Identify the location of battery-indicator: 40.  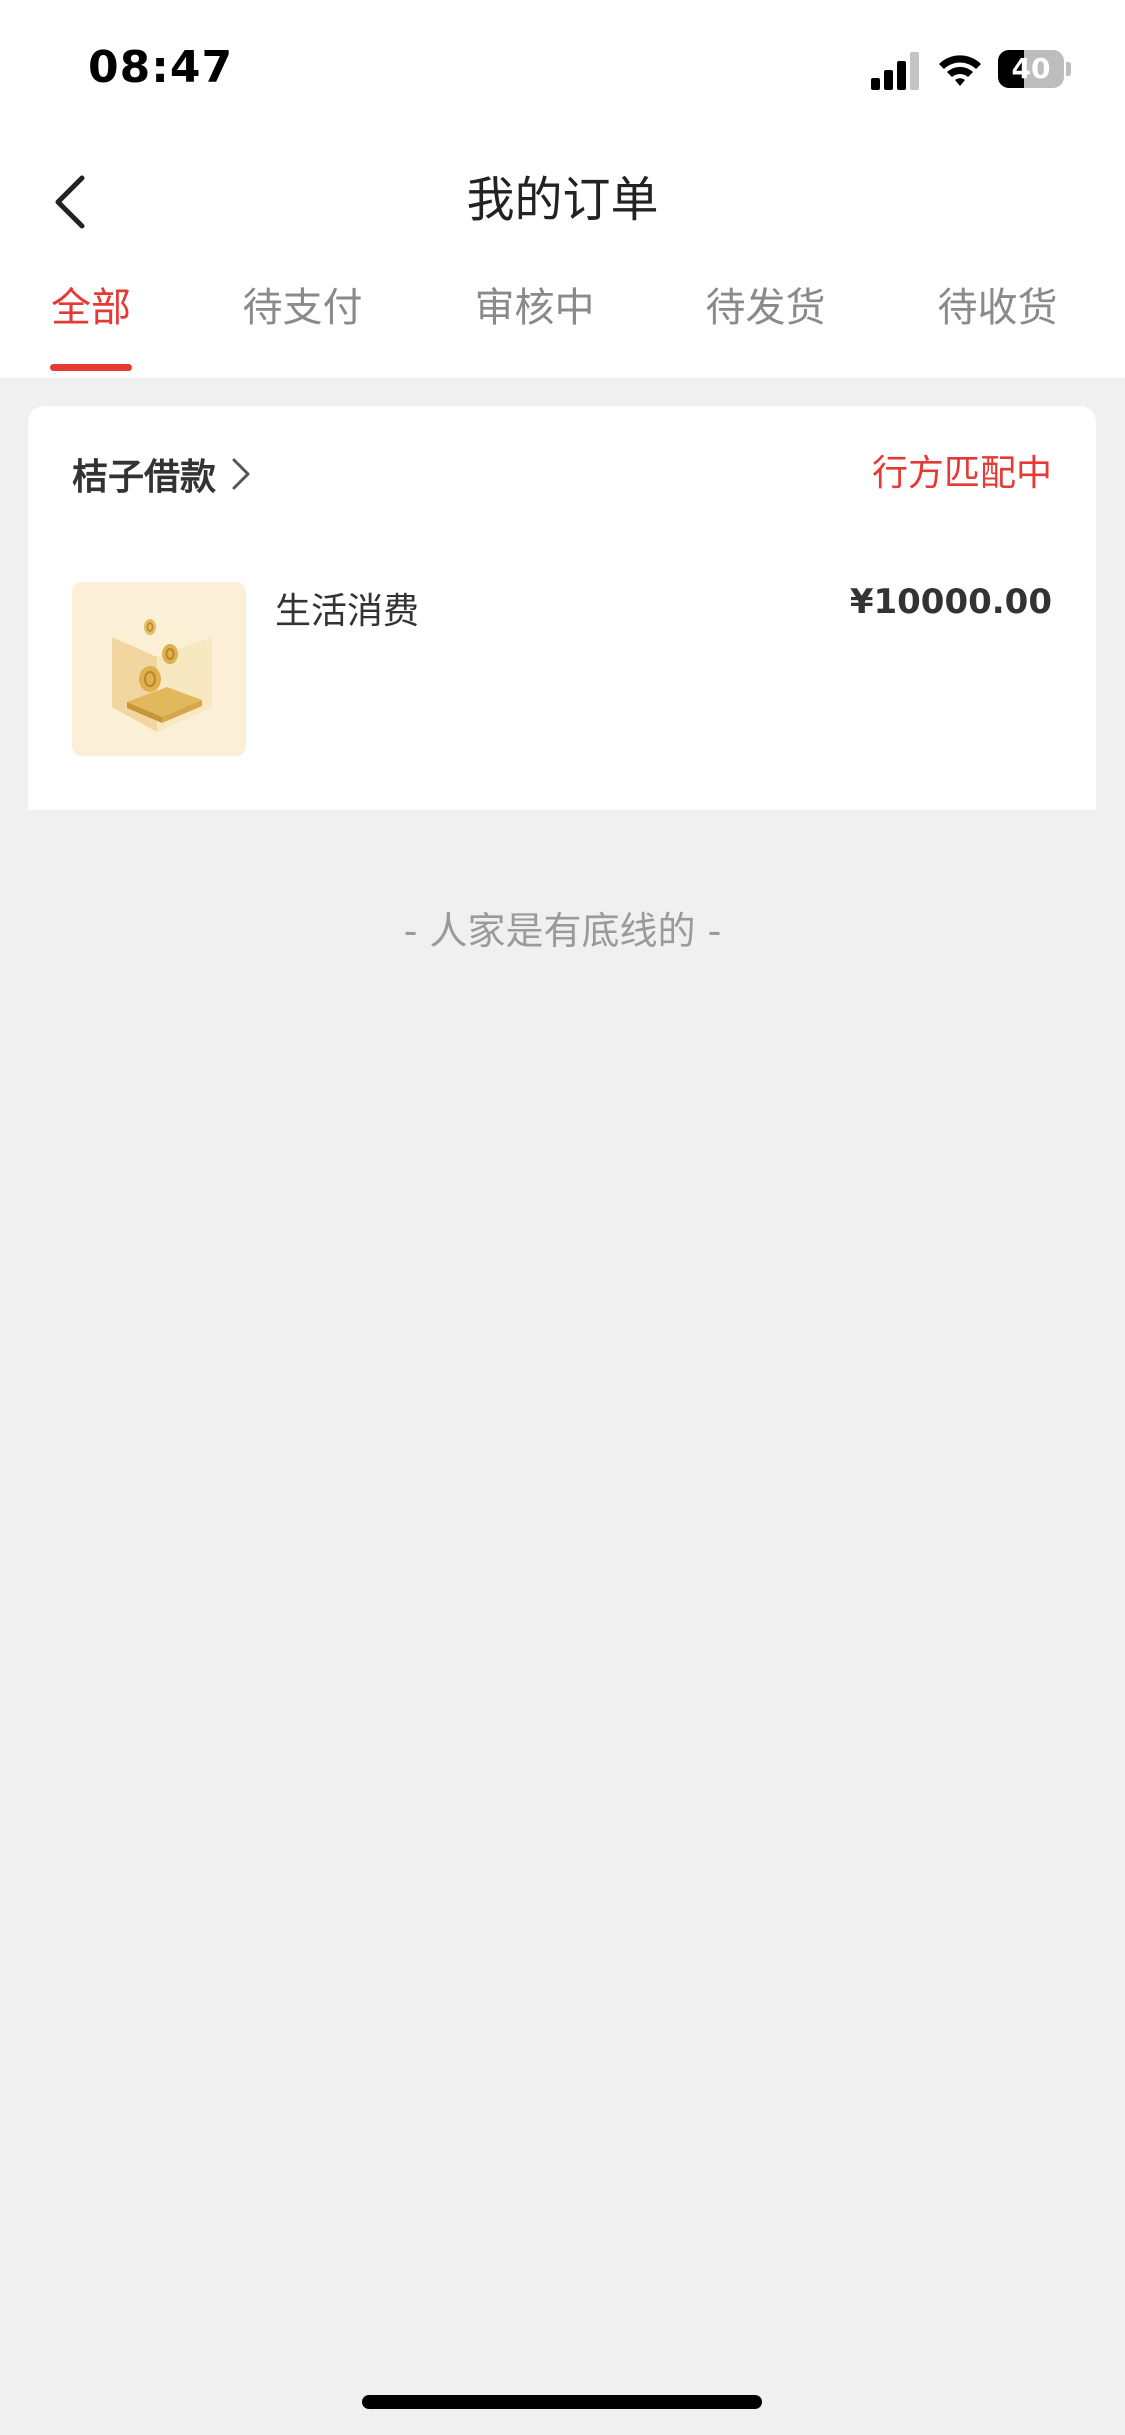
(1034, 69).